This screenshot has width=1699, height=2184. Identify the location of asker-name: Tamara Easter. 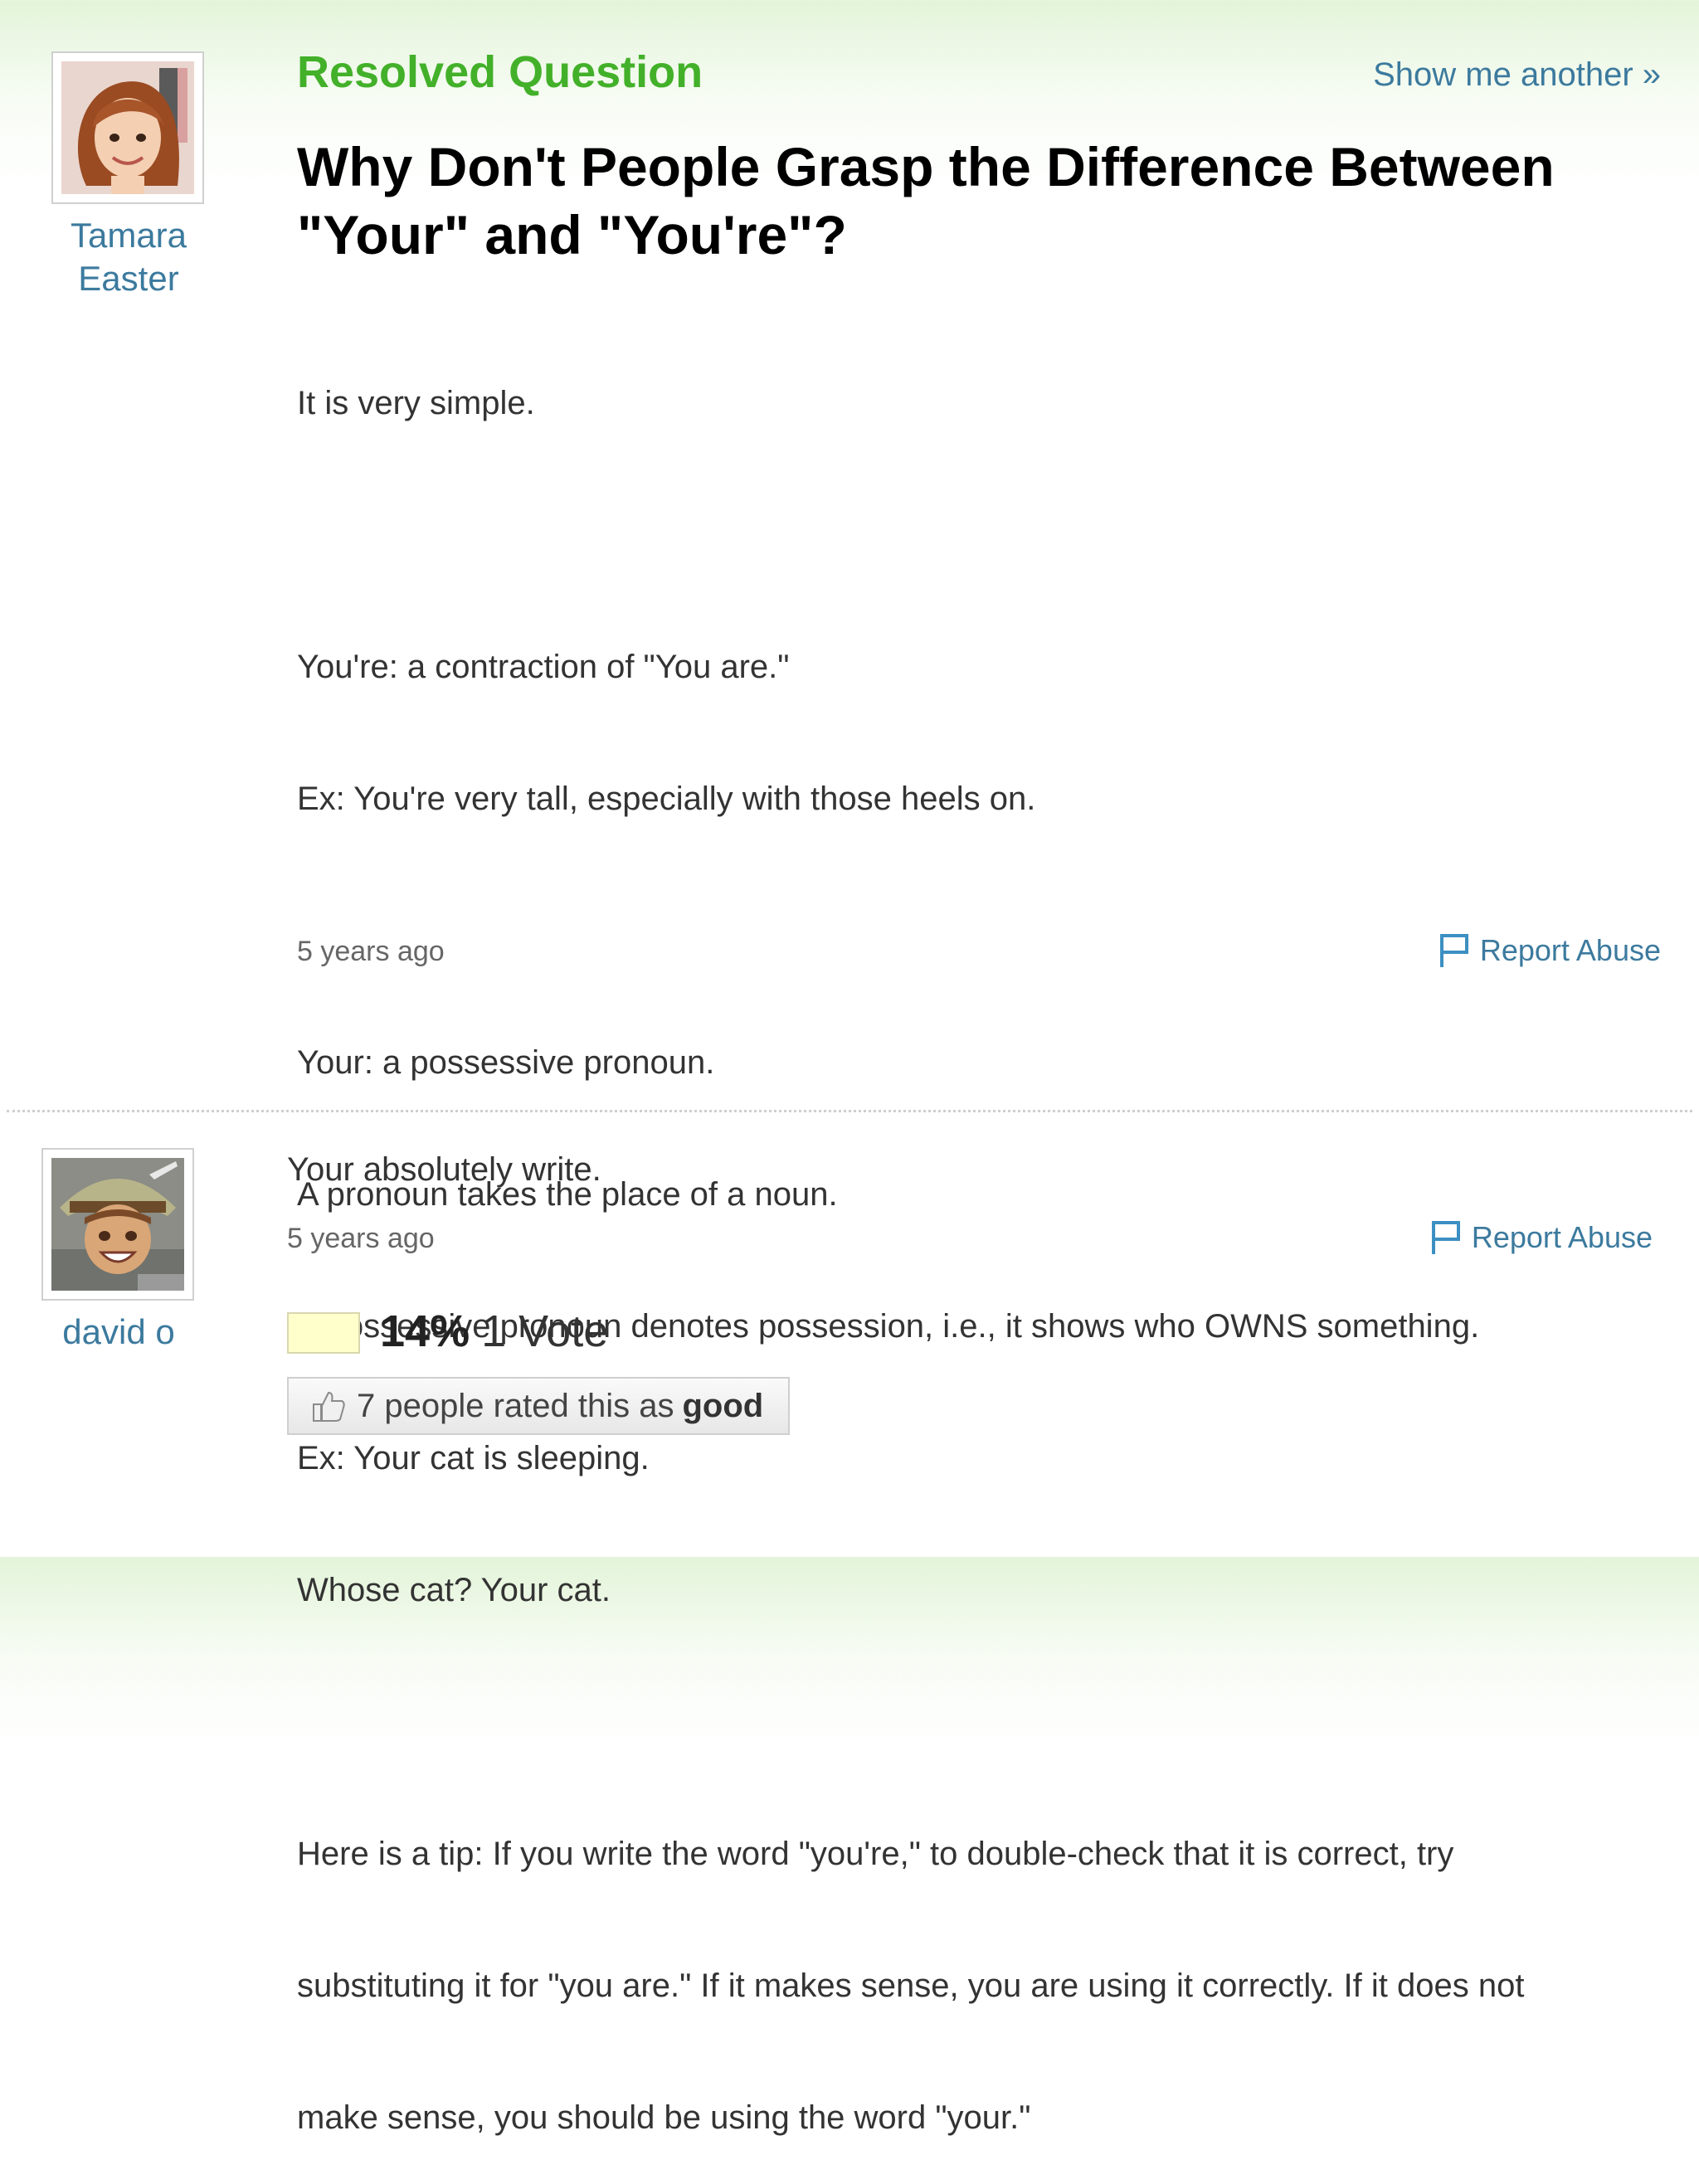
(128, 257).